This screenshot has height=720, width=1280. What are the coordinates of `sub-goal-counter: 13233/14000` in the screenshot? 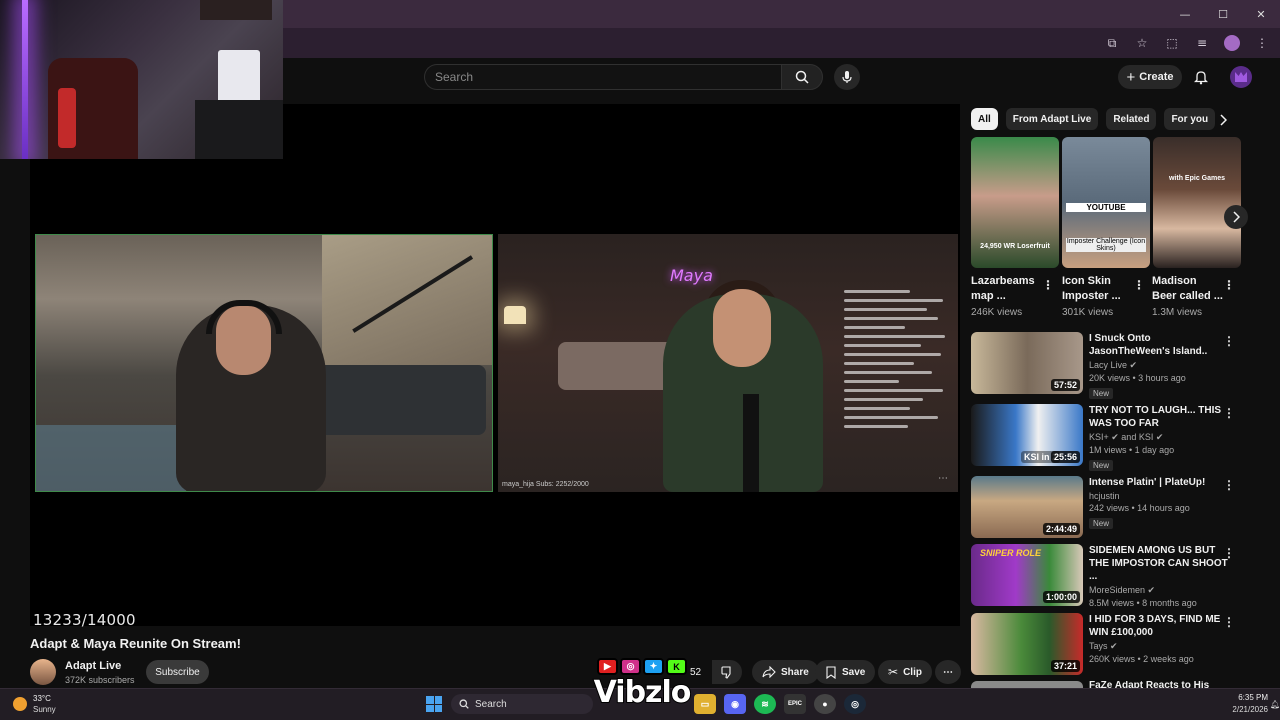 It's located at (84, 620).